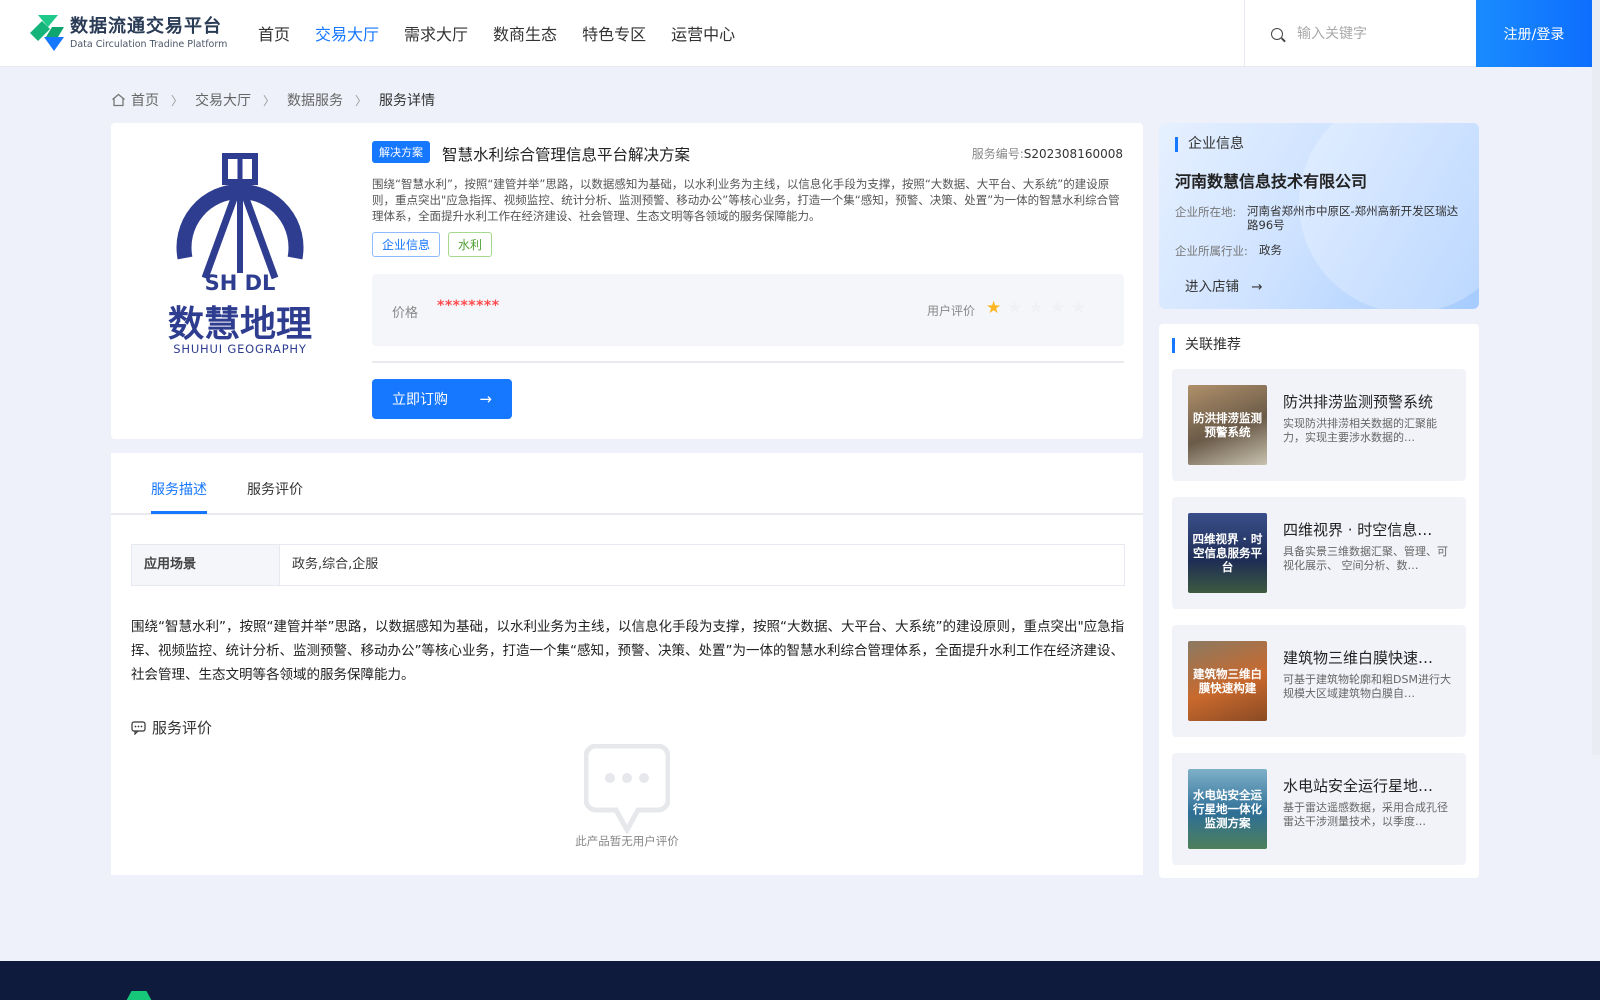 The width and height of the screenshot is (1600, 1000). Describe the element at coordinates (628, 565) in the screenshot. I see `application-scene-table: 应用场景 政务,综合,企服` at that location.